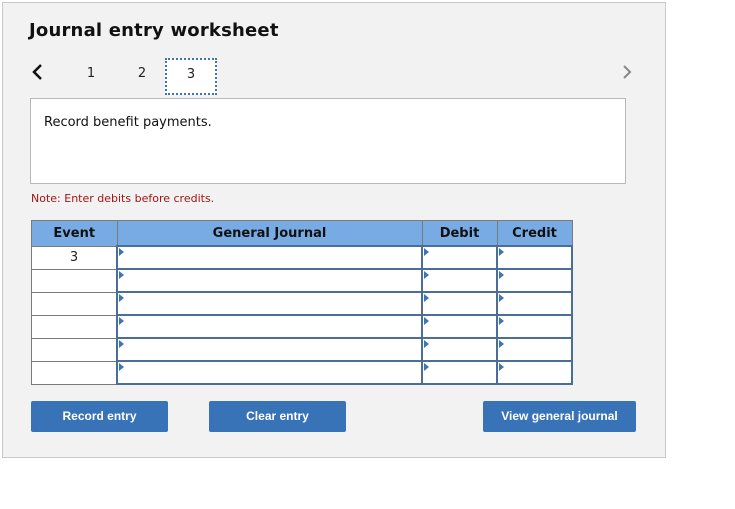  I want to click on table-row: 3, so click(302, 257).